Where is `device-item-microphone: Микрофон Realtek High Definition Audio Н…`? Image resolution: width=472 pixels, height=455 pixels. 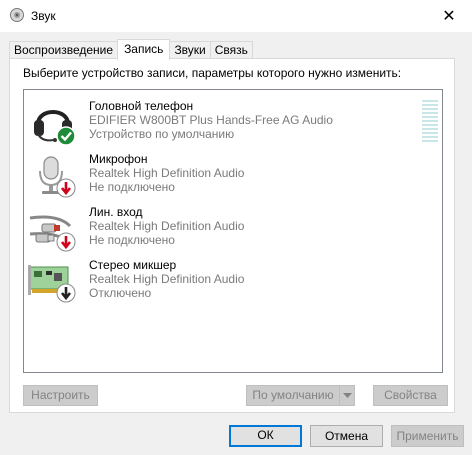
device-item-microphone: Микрофон Realtek High Definition Audio Н… is located at coordinates (224, 177).